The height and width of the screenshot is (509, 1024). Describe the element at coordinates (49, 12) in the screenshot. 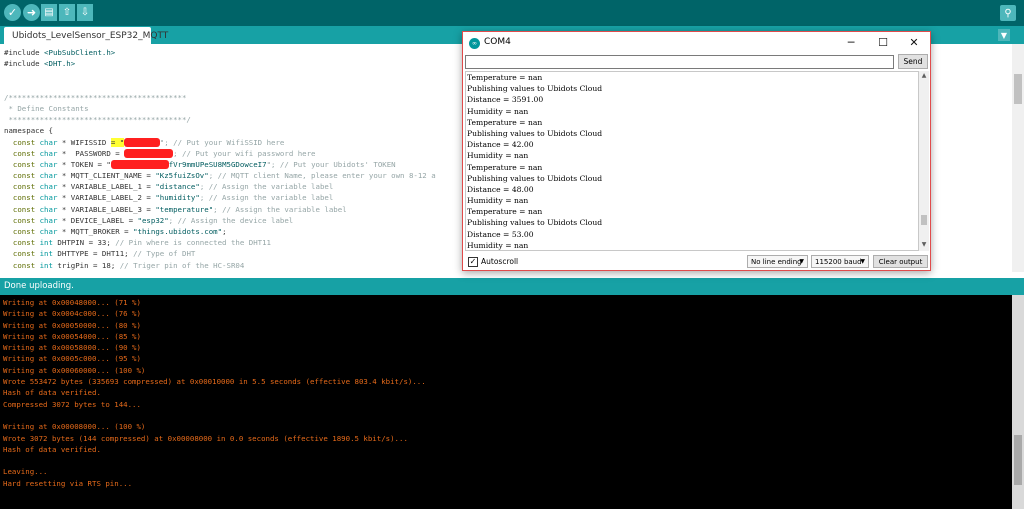

I see `new-sketch-button: ▤` at that location.